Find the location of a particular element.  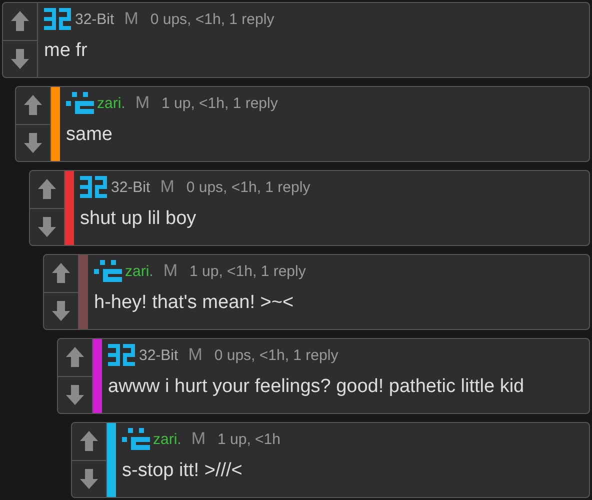

comment-meta: 1 up, <1h is located at coordinates (249, 439).